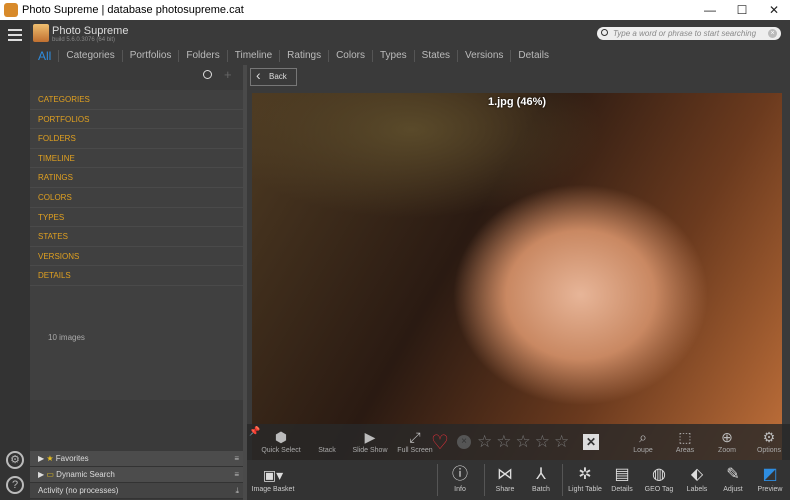 This screenshot has height=500, width=790. I want to click on info-button: ⓘ Info, so click(460, 478).